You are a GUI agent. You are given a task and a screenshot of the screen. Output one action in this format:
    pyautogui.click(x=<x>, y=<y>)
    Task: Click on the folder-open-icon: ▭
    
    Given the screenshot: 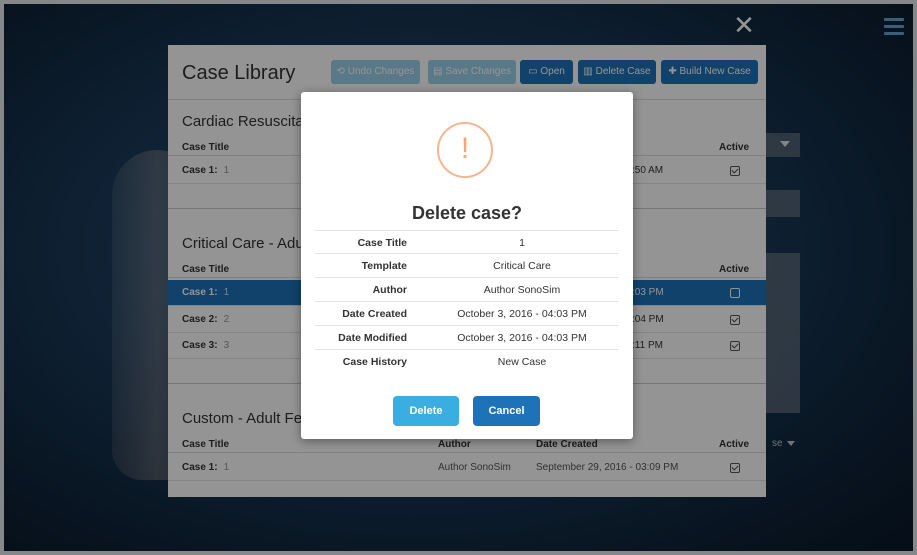 What is the action you would take?
    pyautogui.click(x=533, y=71)
    